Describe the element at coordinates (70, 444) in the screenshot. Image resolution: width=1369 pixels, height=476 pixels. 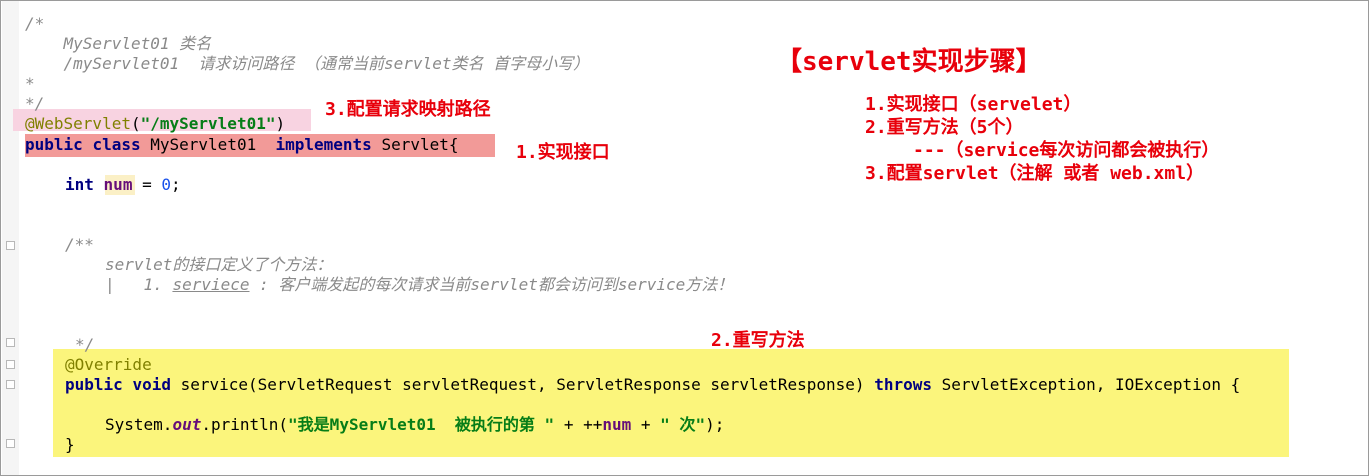
I see `method-closing-brace: }` at that location.